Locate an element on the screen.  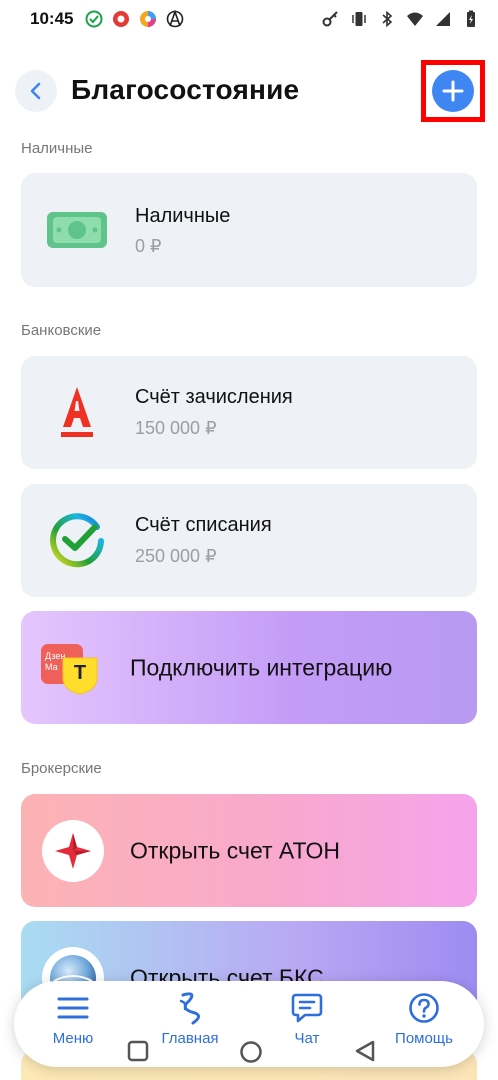
red-app-icon is located at coordinates (121, 19).